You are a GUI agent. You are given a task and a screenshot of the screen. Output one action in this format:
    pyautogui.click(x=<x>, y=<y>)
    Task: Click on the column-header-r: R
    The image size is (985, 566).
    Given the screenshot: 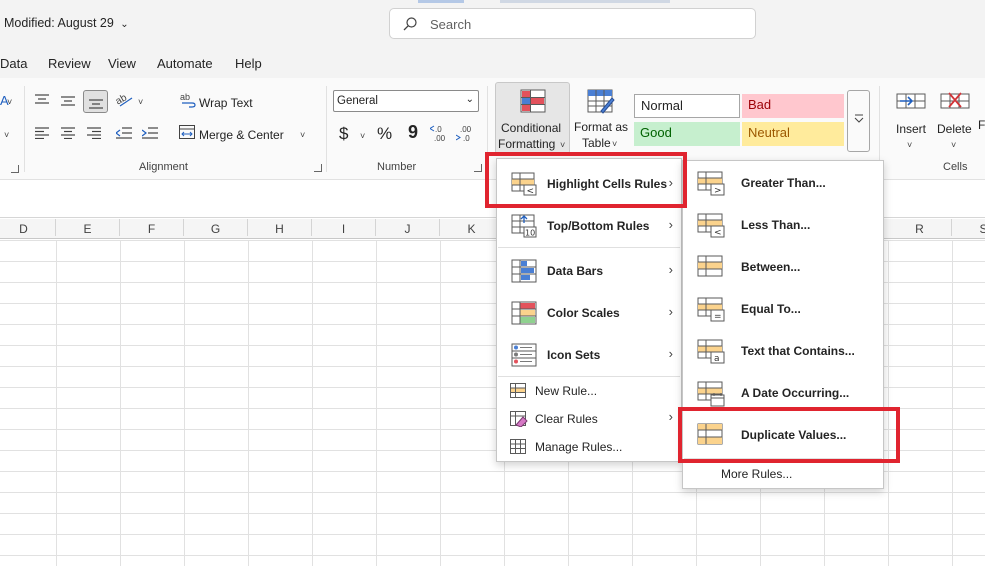 What is the action you would take?
    pyautogui.click(x=920, y=227)
    